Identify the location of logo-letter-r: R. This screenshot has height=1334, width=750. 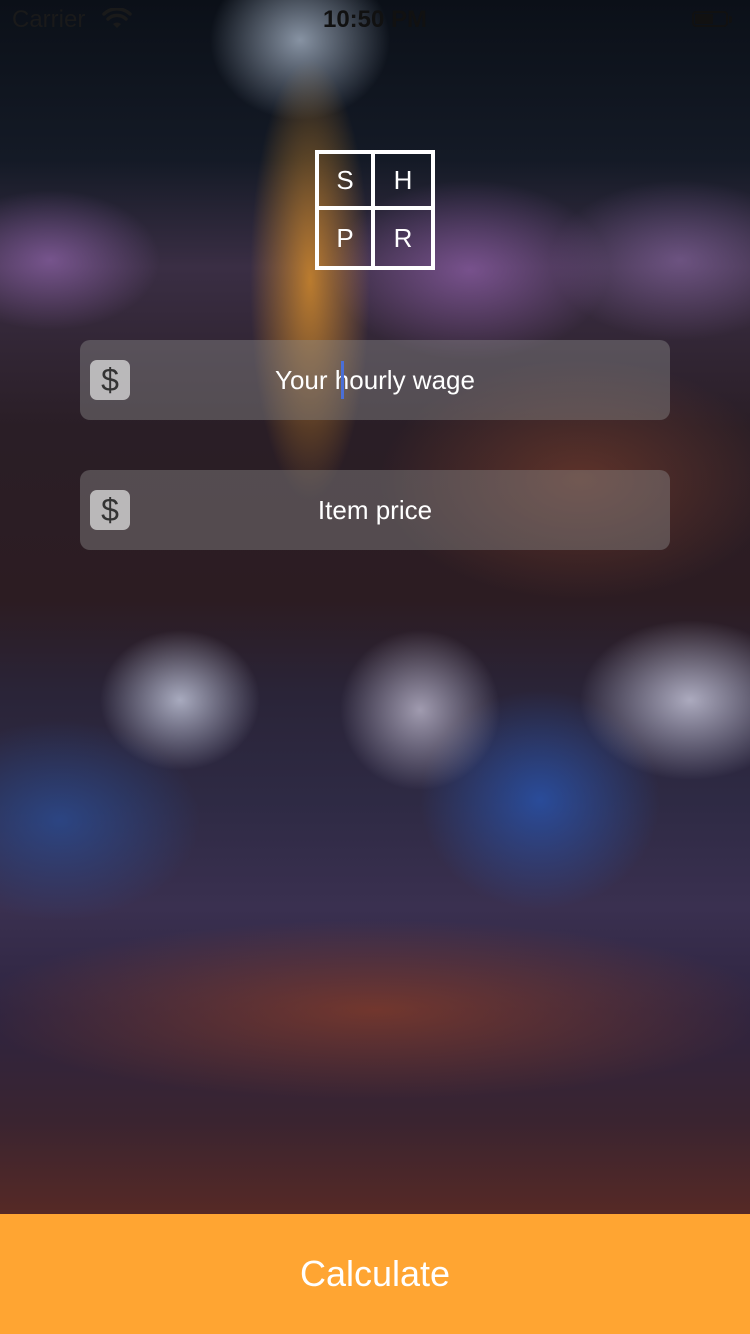
(403, 237).